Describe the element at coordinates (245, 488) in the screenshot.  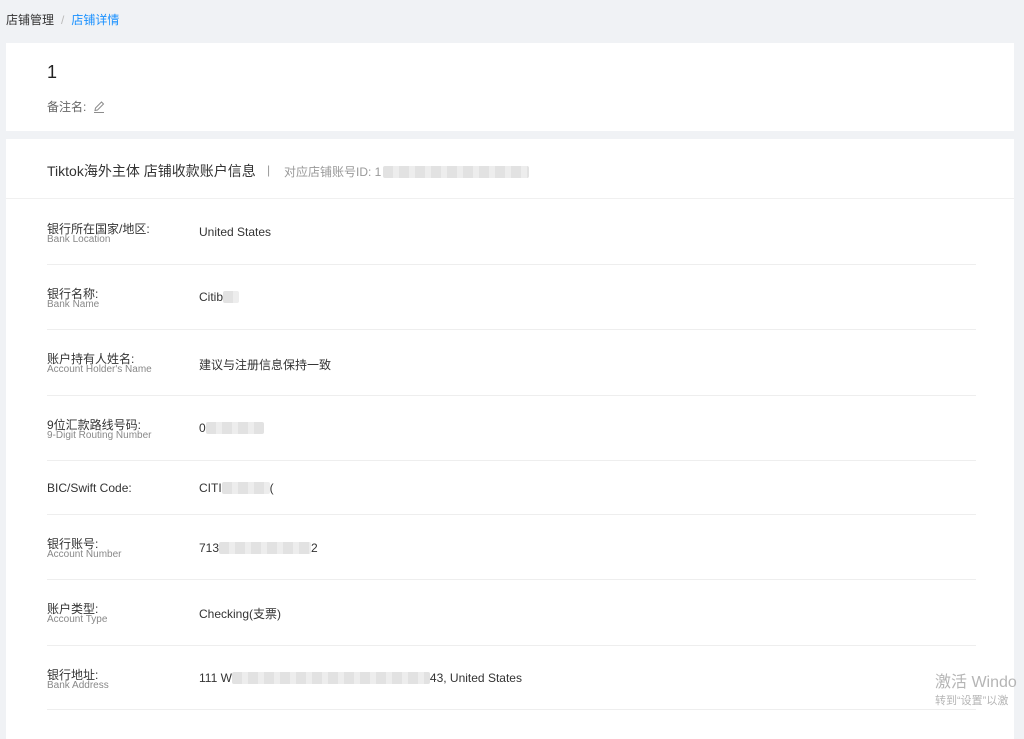
I see `redacted-swift-code` at that location.